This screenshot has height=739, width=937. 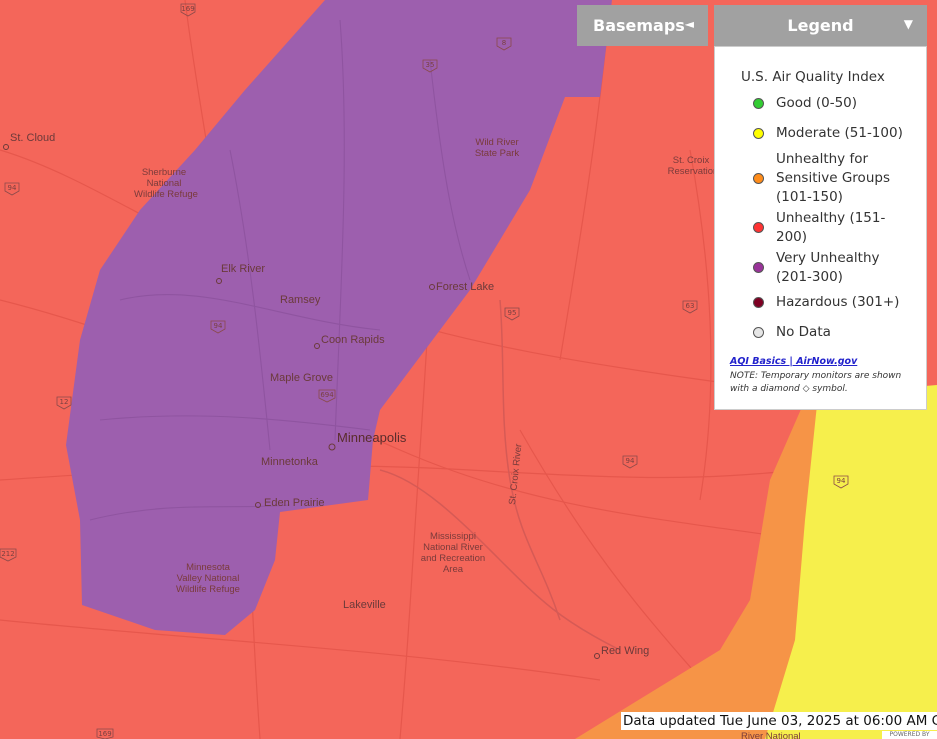 What do you see at coordinates (758, 332) in the screenshot?
I see `no-data-color-dot` at bounding box center [758, 332].